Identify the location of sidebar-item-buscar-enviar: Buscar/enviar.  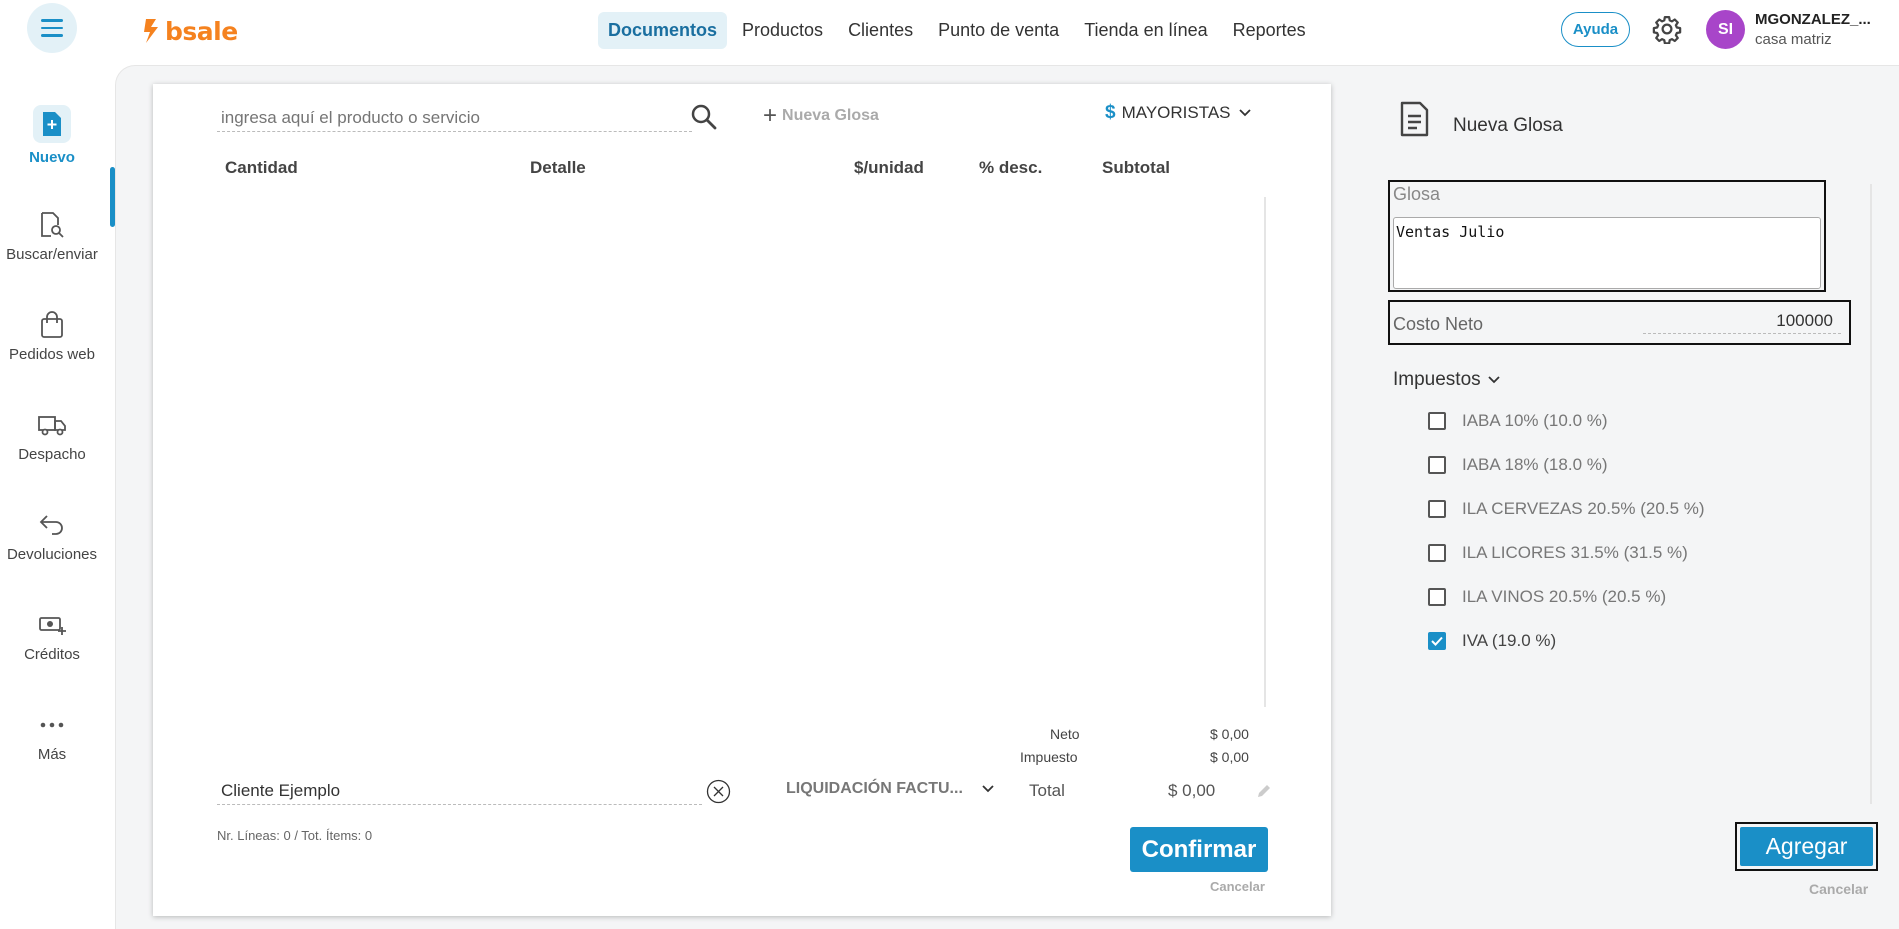
(52, 236).